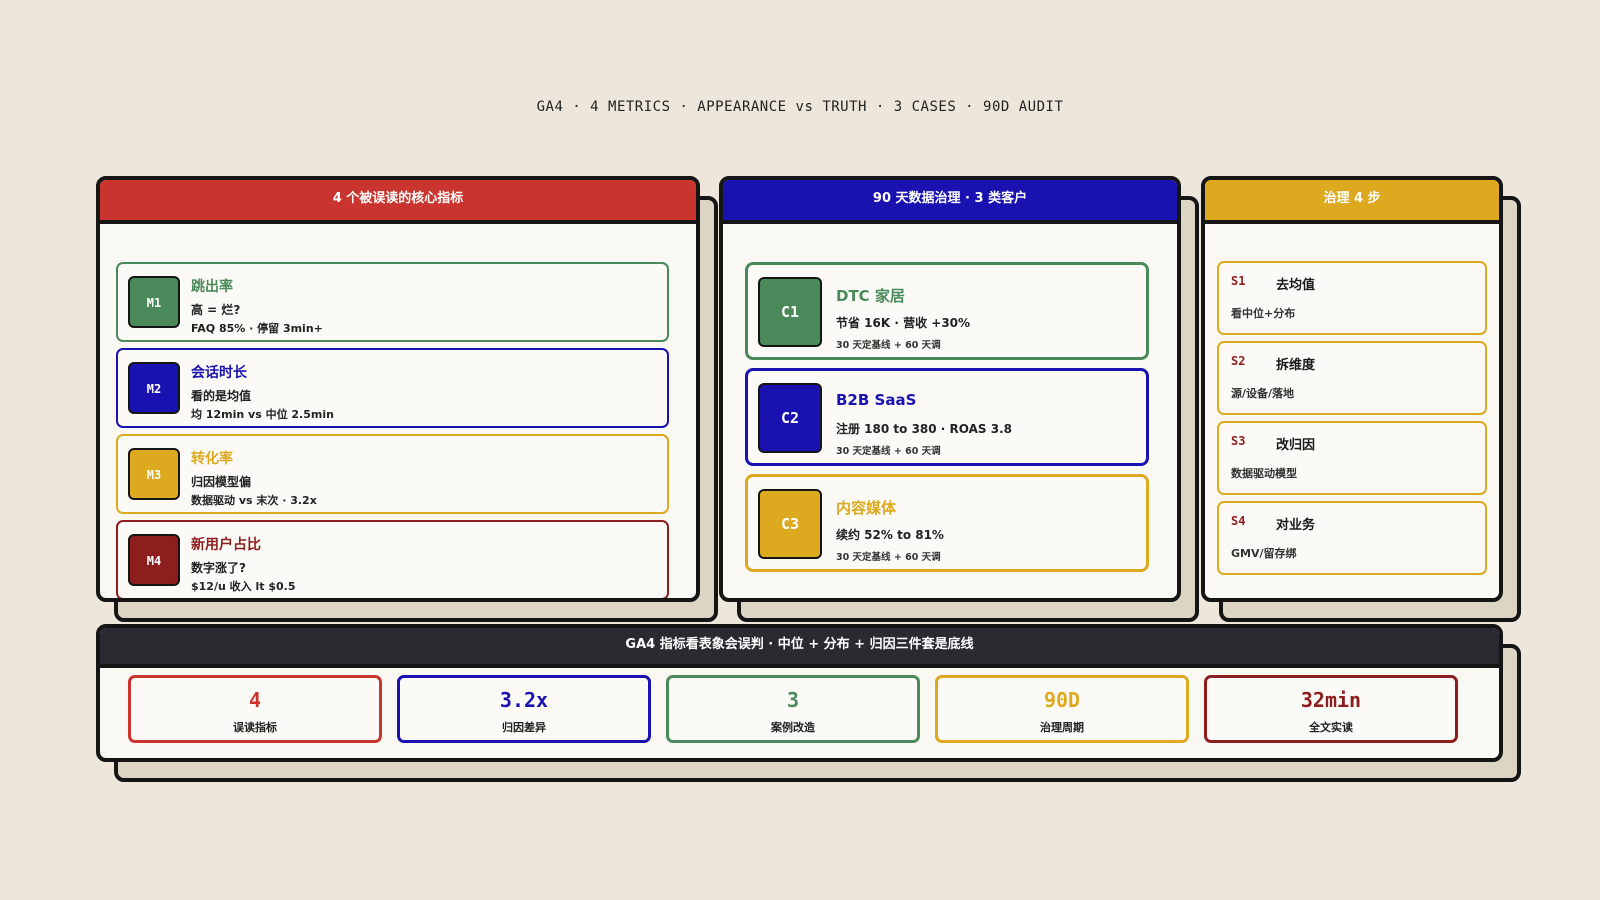 The image size is (1600, 900). Describe the element at coordinates (392, 388) in the screenshot. I see `metric-card-m2: M2 会话时长 看的是均值 均 12min vs 中位 2.5min` at that location.